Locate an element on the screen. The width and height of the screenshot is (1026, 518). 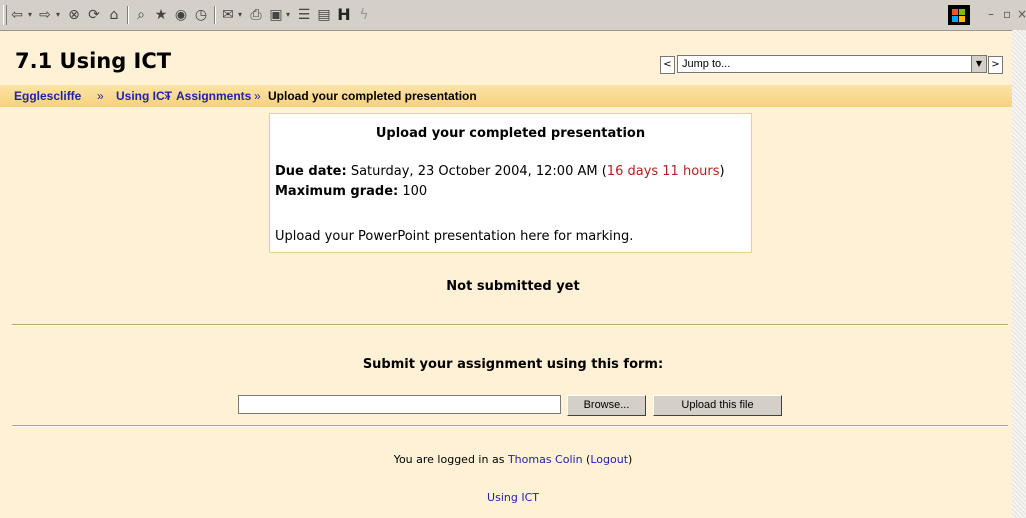
stop-icon: ⊗ is located at coordinates (74, 15).